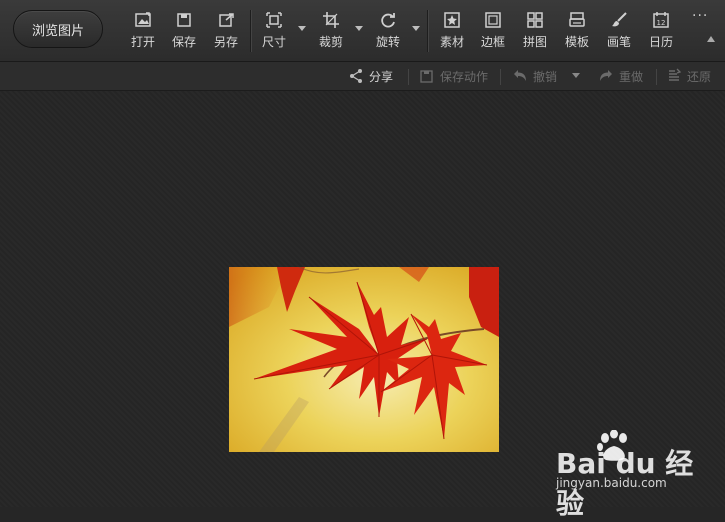 The image size is (725, 522). I want to click on collage-button: 拼图, so click(535, 31).